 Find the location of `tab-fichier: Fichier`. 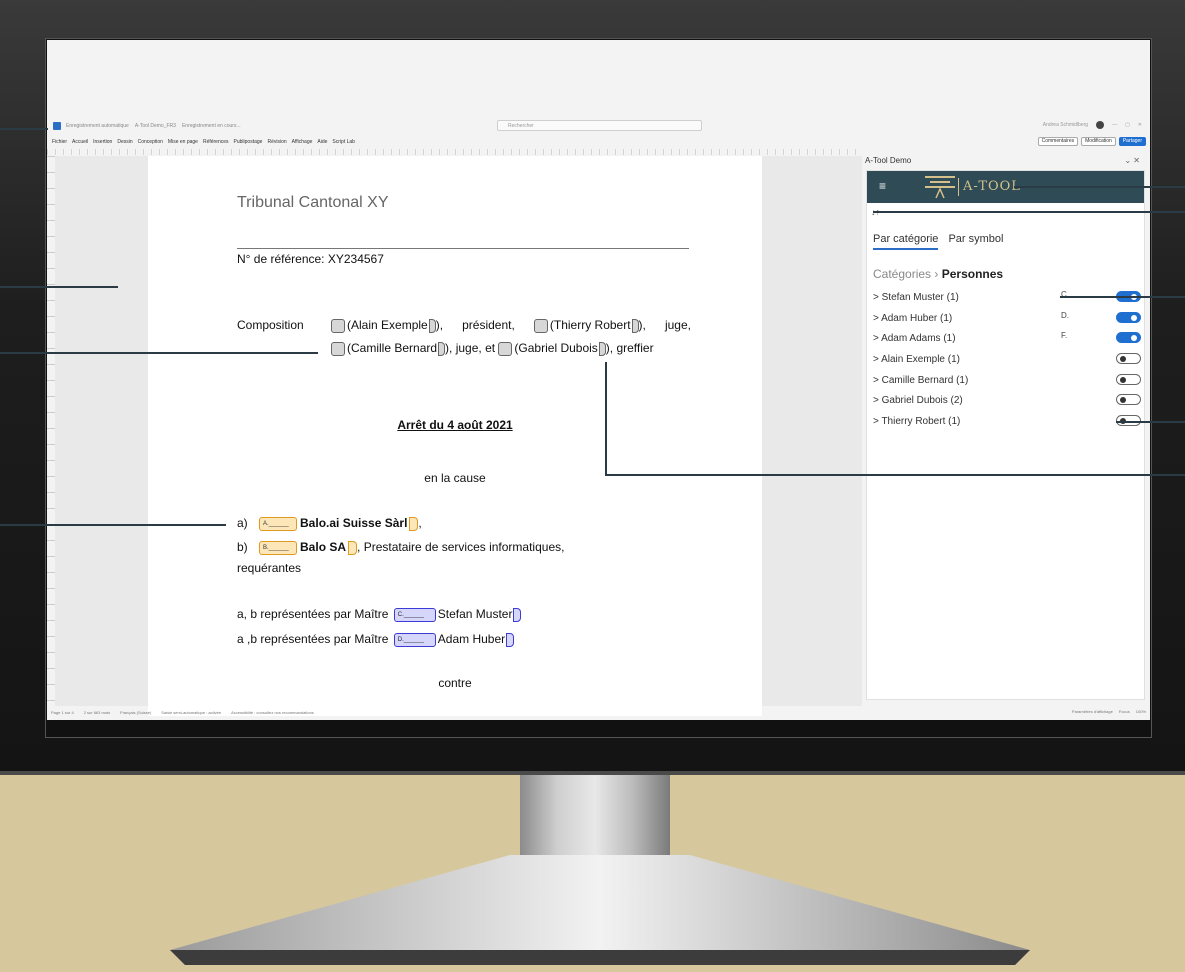

tab-fichier: Fichier is located at coordinates (59, 142).